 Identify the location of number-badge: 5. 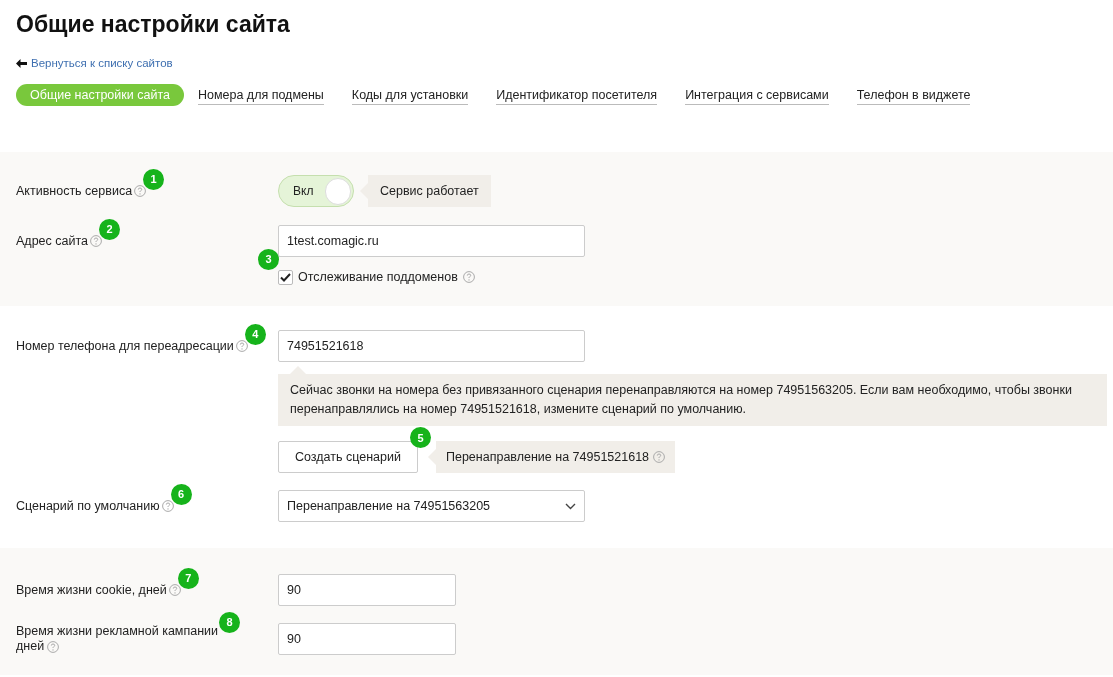
(420, 438).